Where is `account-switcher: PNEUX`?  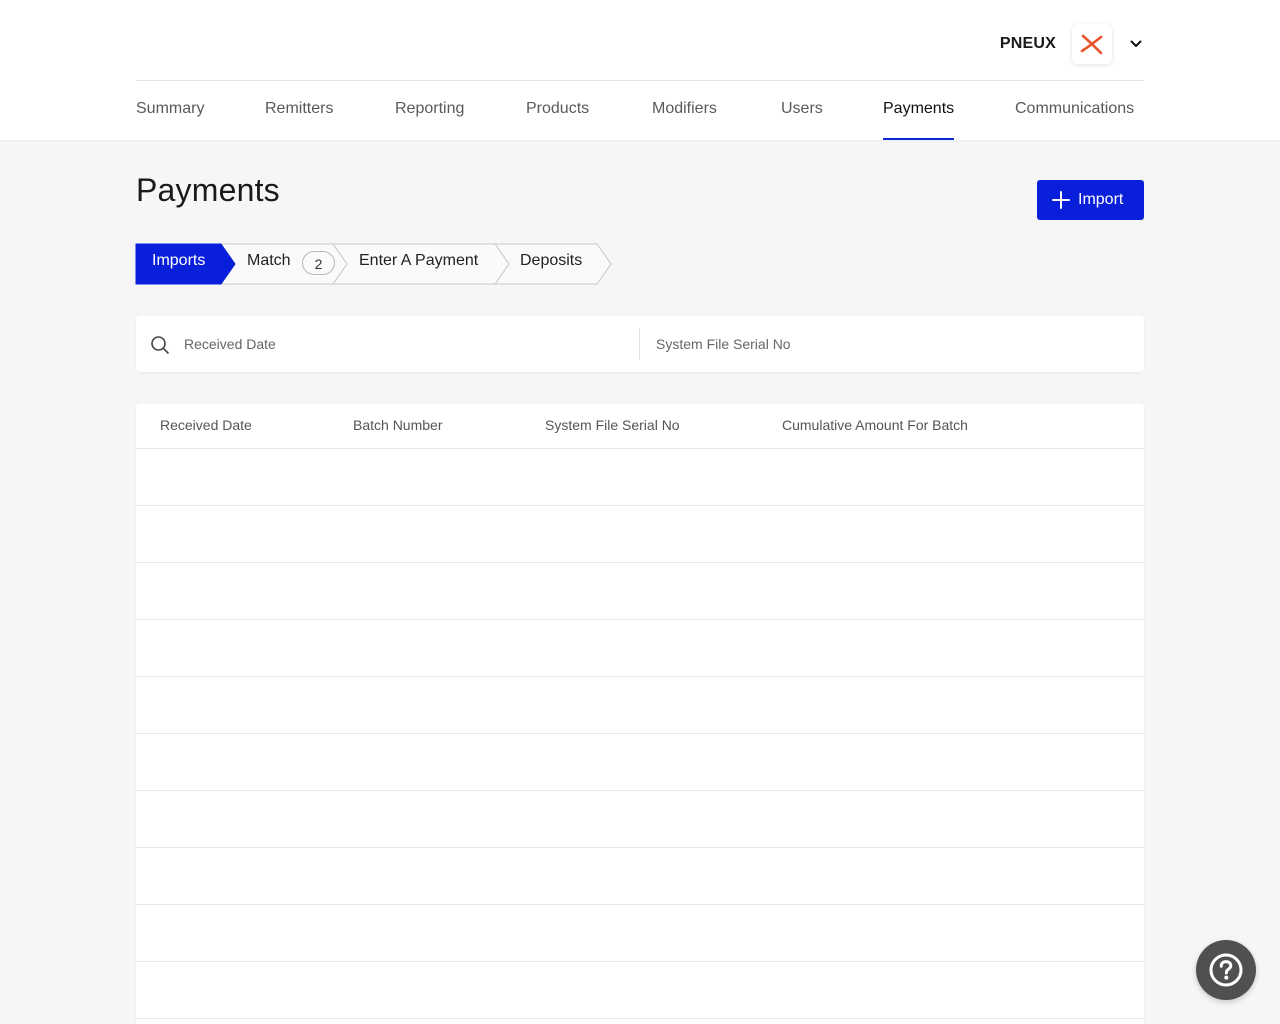 account-switcher: PNEUX is located at coordinates (1072, 44).